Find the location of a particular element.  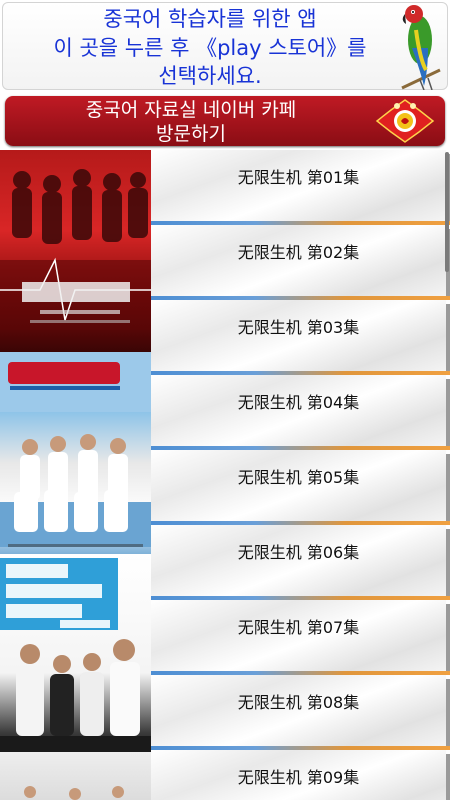

banner-line-3: 선택하세요. is located at coordinates (210, 76).